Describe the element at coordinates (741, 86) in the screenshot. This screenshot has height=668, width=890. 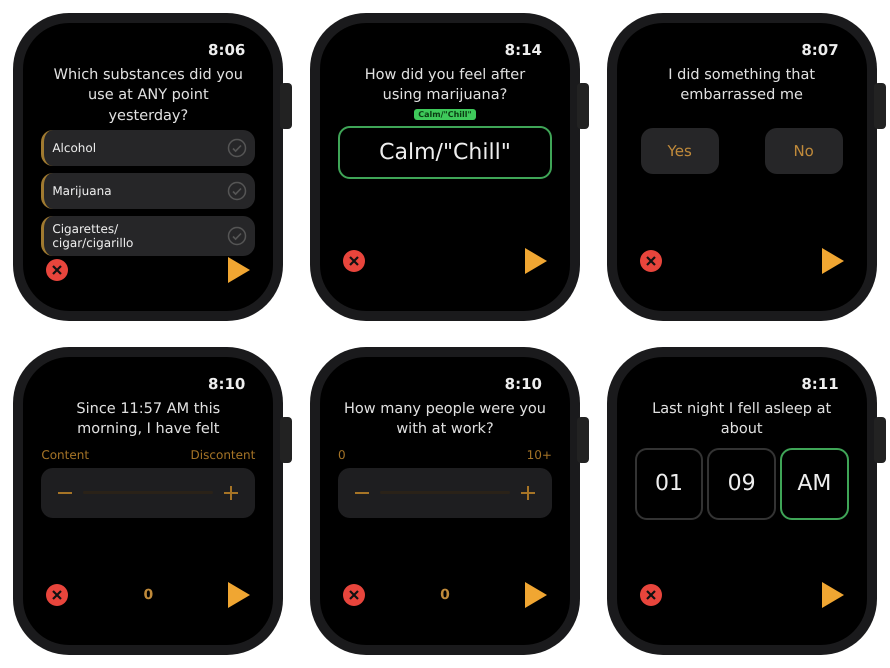
I see `question-text: I did something that embarrassed me` at that location.